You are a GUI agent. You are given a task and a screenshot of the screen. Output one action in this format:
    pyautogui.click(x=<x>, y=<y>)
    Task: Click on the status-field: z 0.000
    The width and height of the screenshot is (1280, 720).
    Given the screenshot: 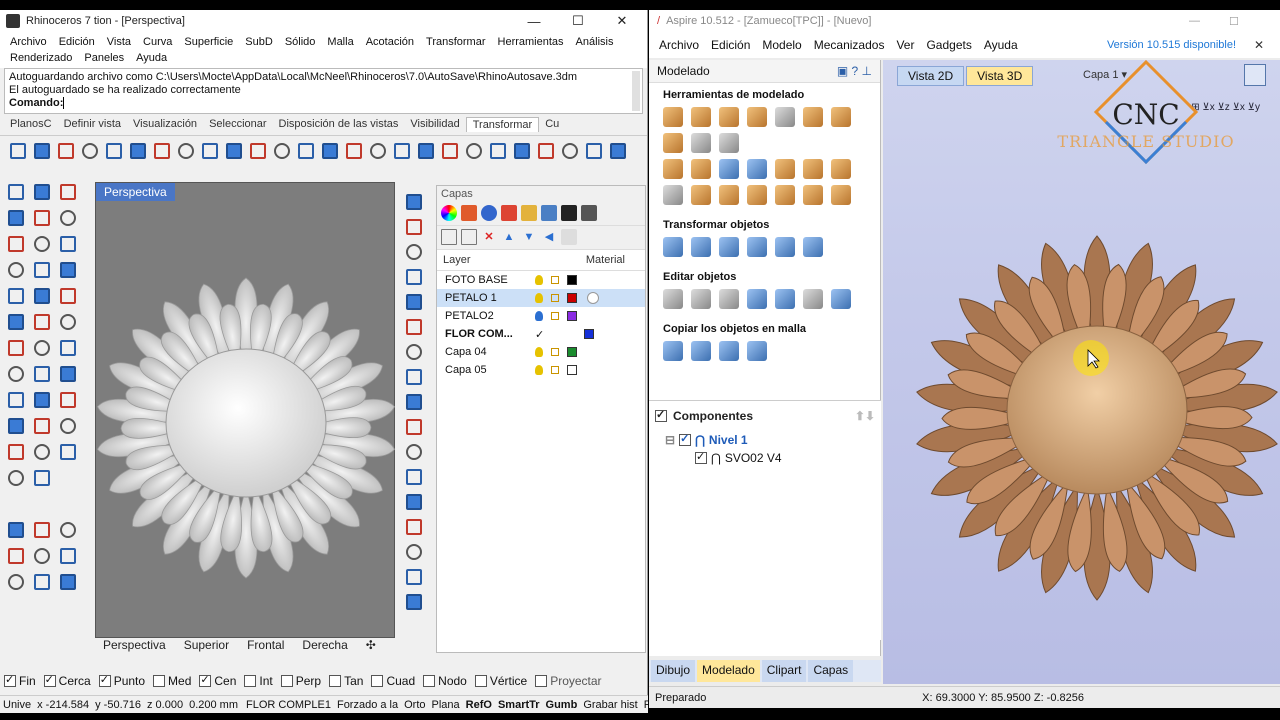 What is the action you would take?
    pyautogui.click(x=165, y=705)
    